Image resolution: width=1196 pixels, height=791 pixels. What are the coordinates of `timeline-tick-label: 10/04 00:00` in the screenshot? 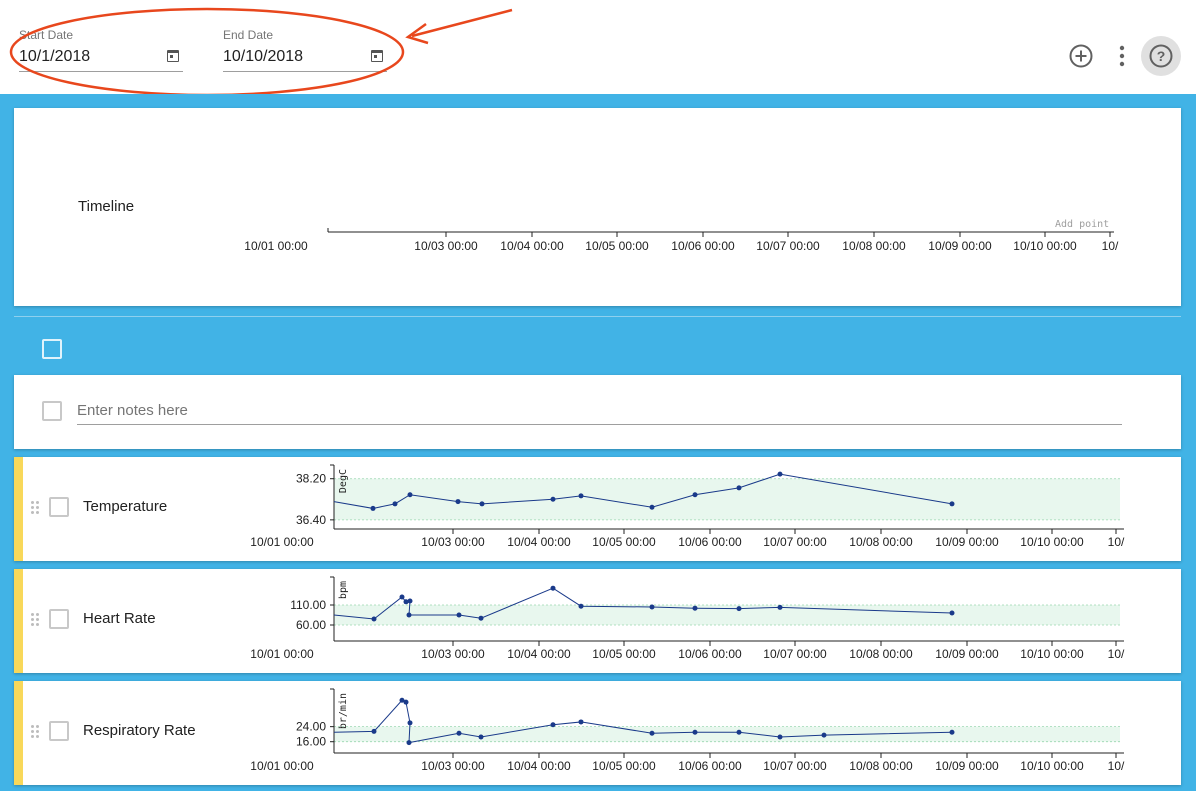 It's located at (532, 246).